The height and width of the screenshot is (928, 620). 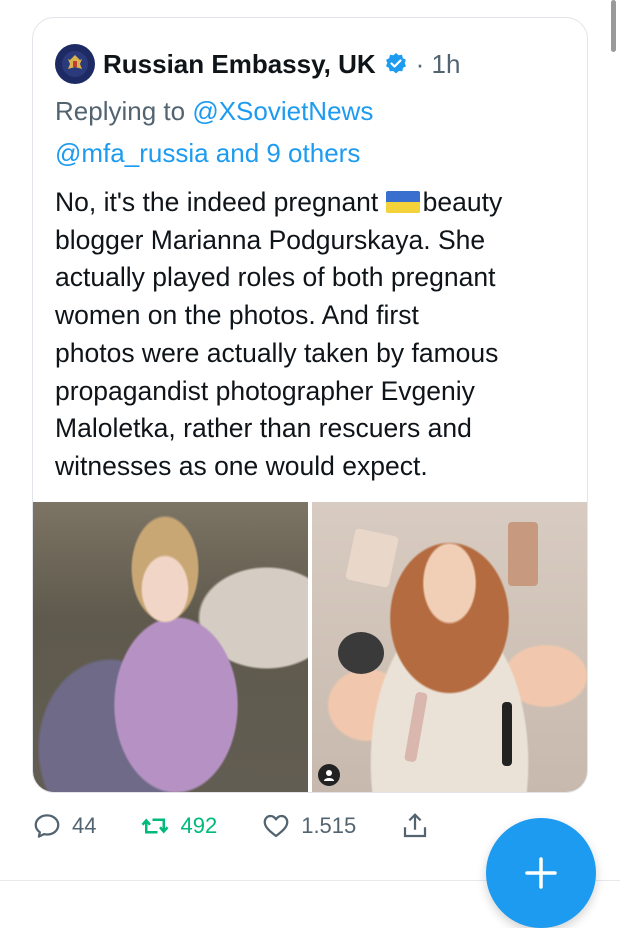 What do you see at coordinates (329, 825) in the screenshot?
I see `like-count: 1.515` at bounding box center [329, 825].